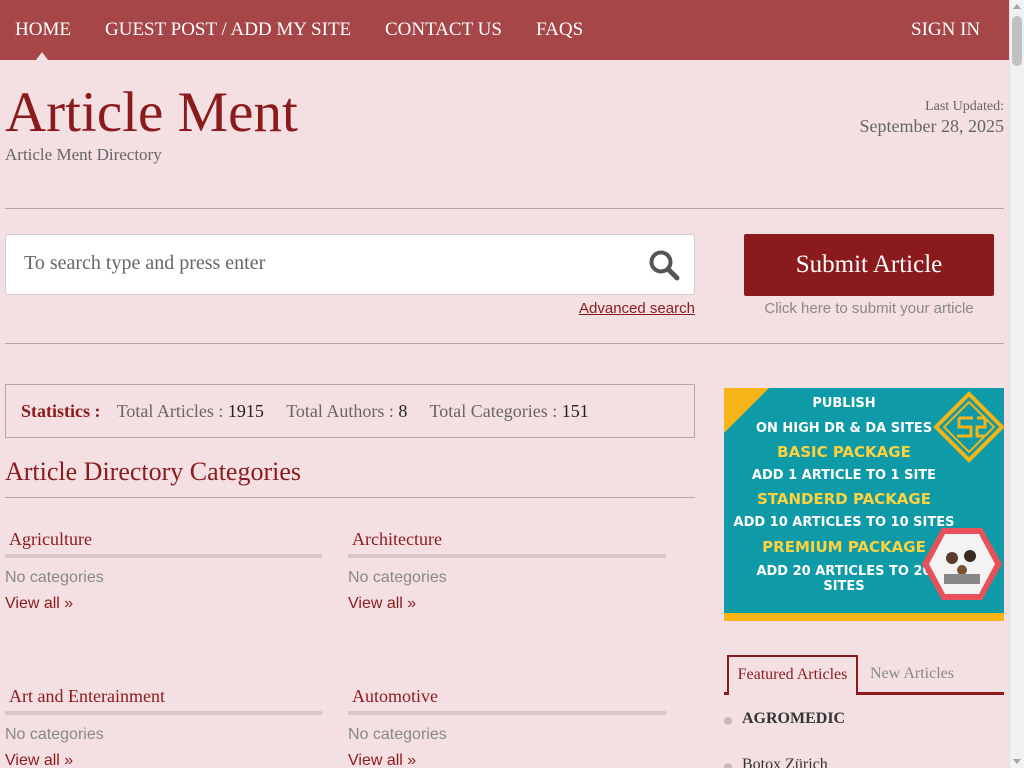  I want to click on stat-total-categories: Total Categories : 151, so click(509, 411).